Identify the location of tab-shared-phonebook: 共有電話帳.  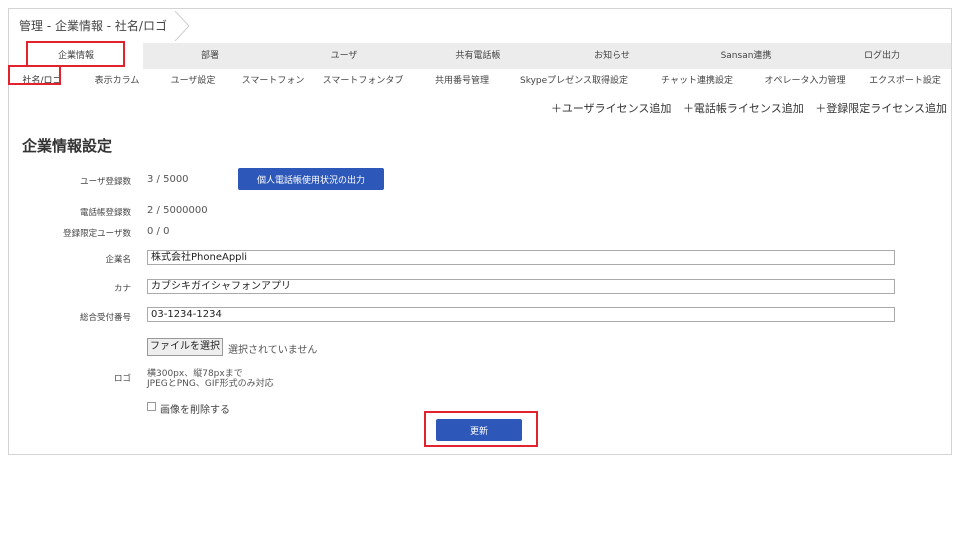
(478, 56).